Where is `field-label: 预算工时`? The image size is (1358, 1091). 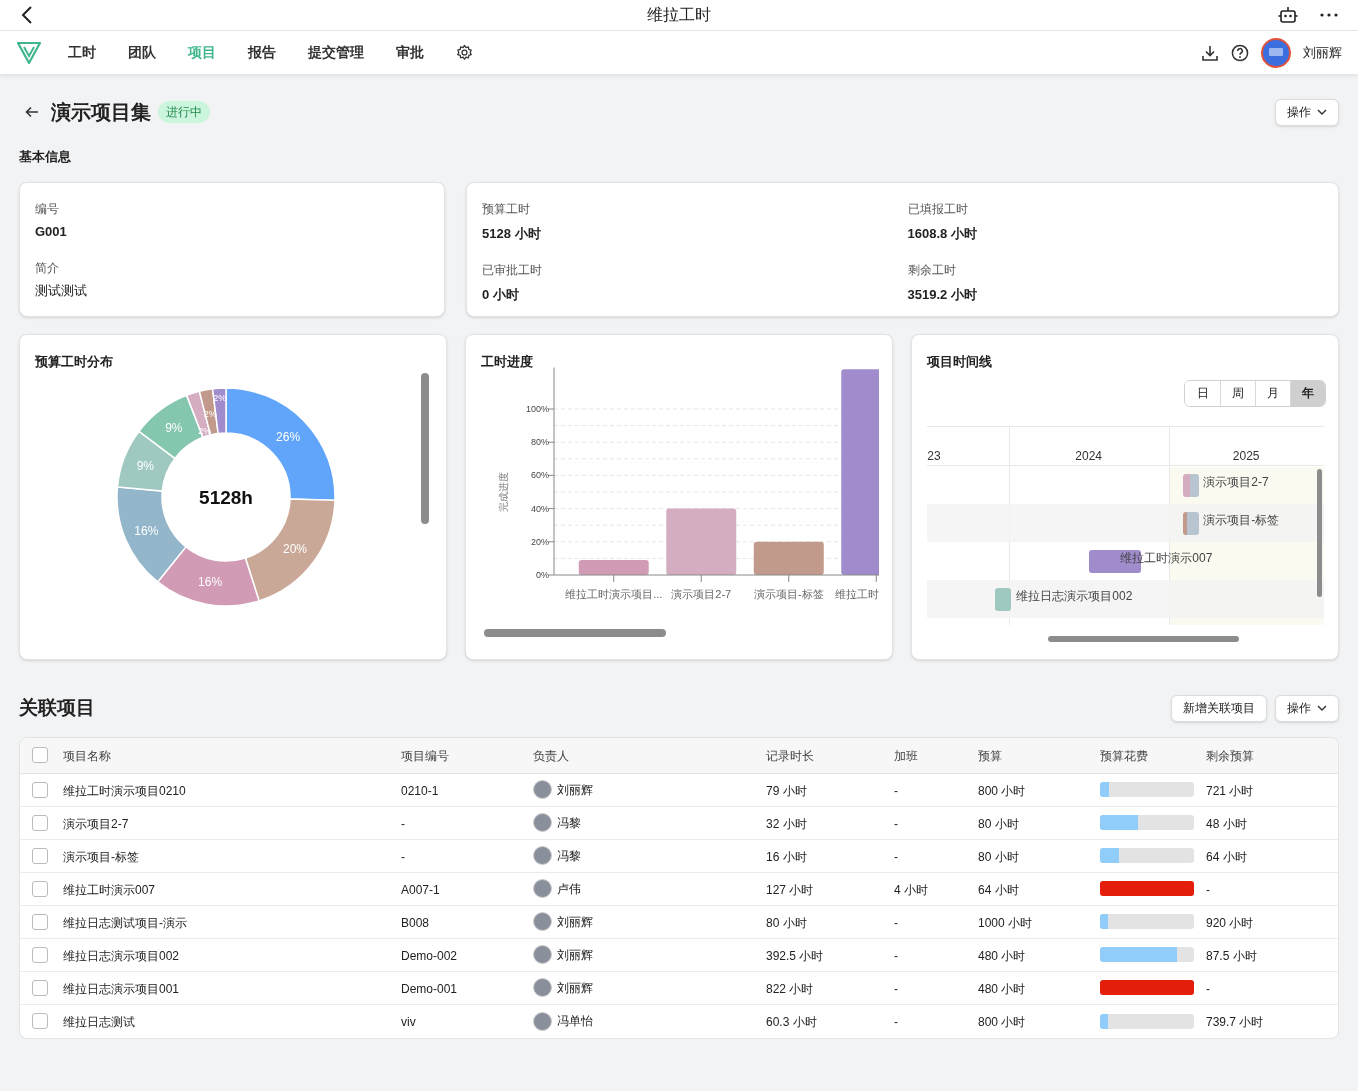
field-label: 预算工时 is located at coordinates (506, 209).